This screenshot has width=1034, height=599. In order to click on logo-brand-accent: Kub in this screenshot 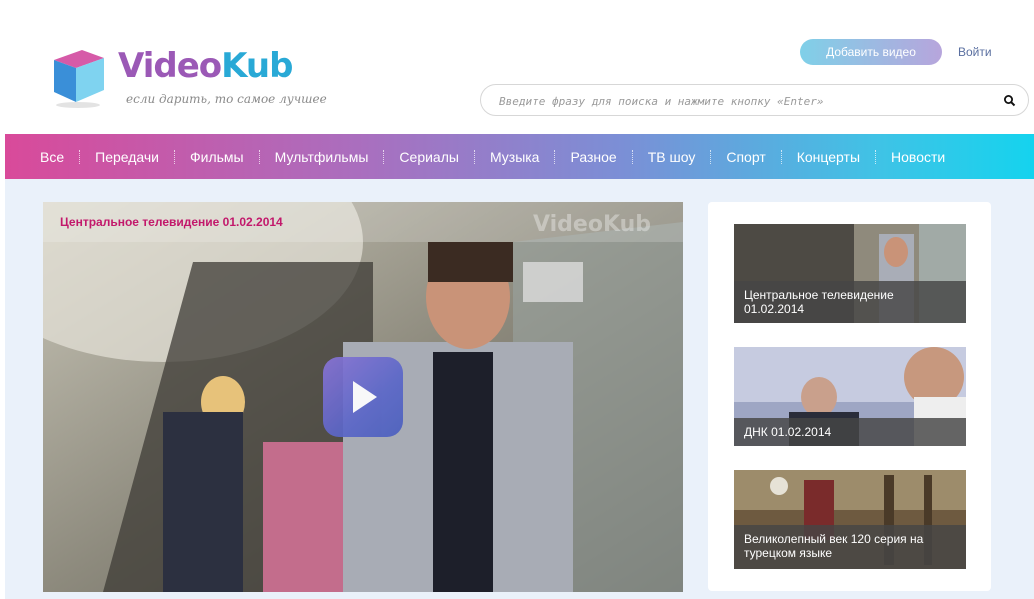, I will do `click(257, 66)`.